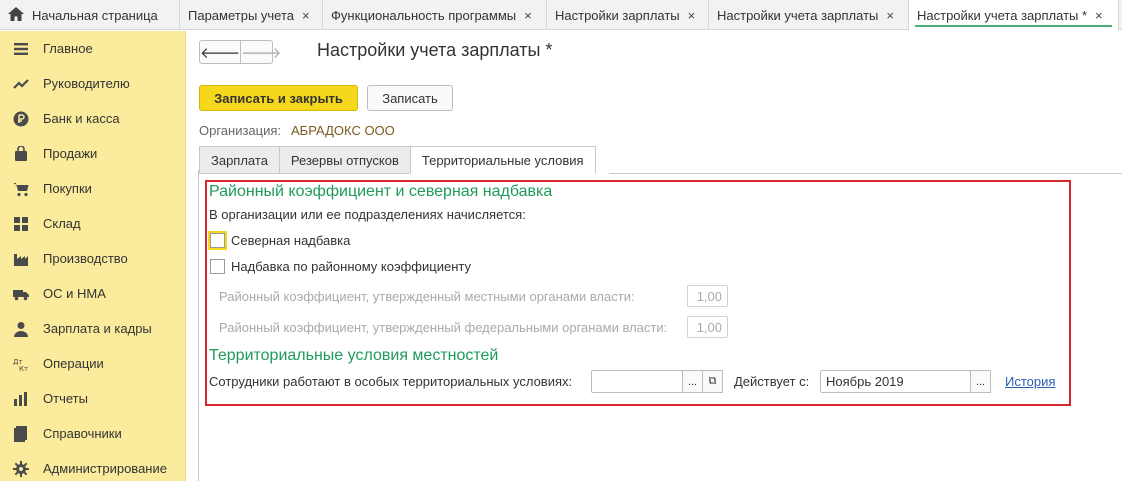 The height and width of the screenshot is (481, 1122). I want to click on sidebar-item-warehouse: Склад, so click(92, 223).